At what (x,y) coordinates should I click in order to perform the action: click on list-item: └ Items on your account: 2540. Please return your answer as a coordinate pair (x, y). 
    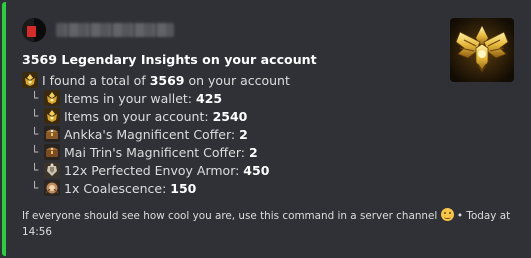
    Looking at the image, I should click on (156, 116).